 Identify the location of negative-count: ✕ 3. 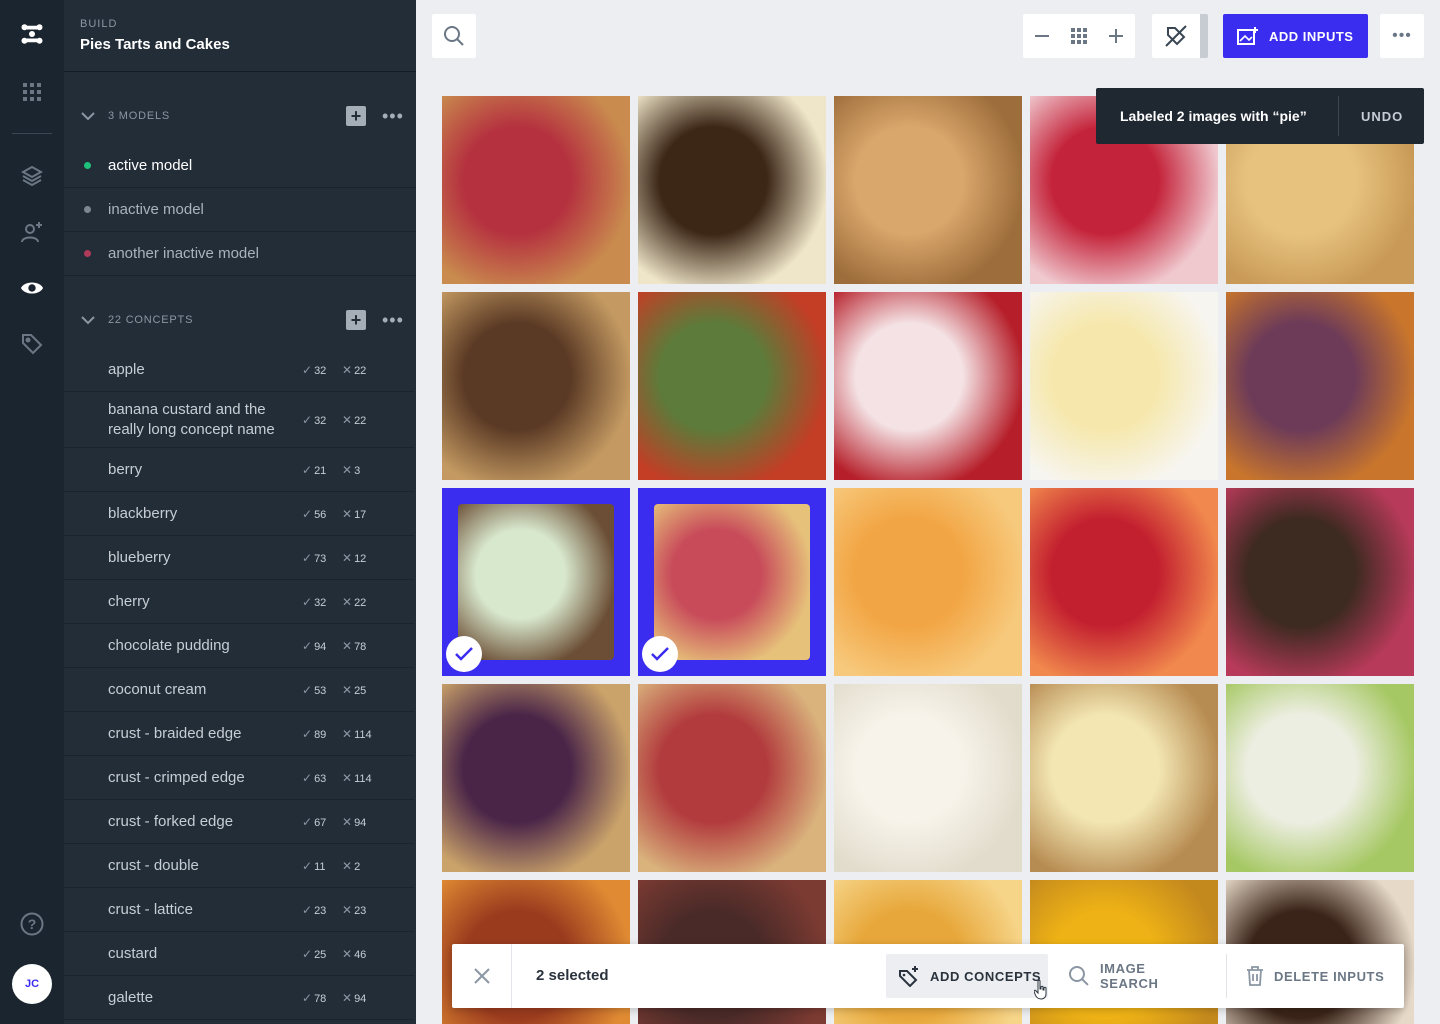
(351, 470).